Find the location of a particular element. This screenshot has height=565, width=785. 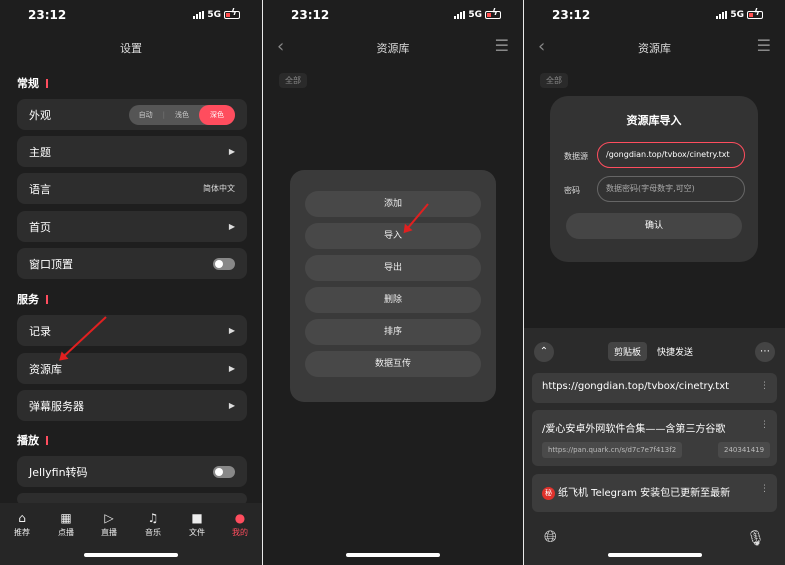

row-label: 资源库 is located at coordinates (45, 369).